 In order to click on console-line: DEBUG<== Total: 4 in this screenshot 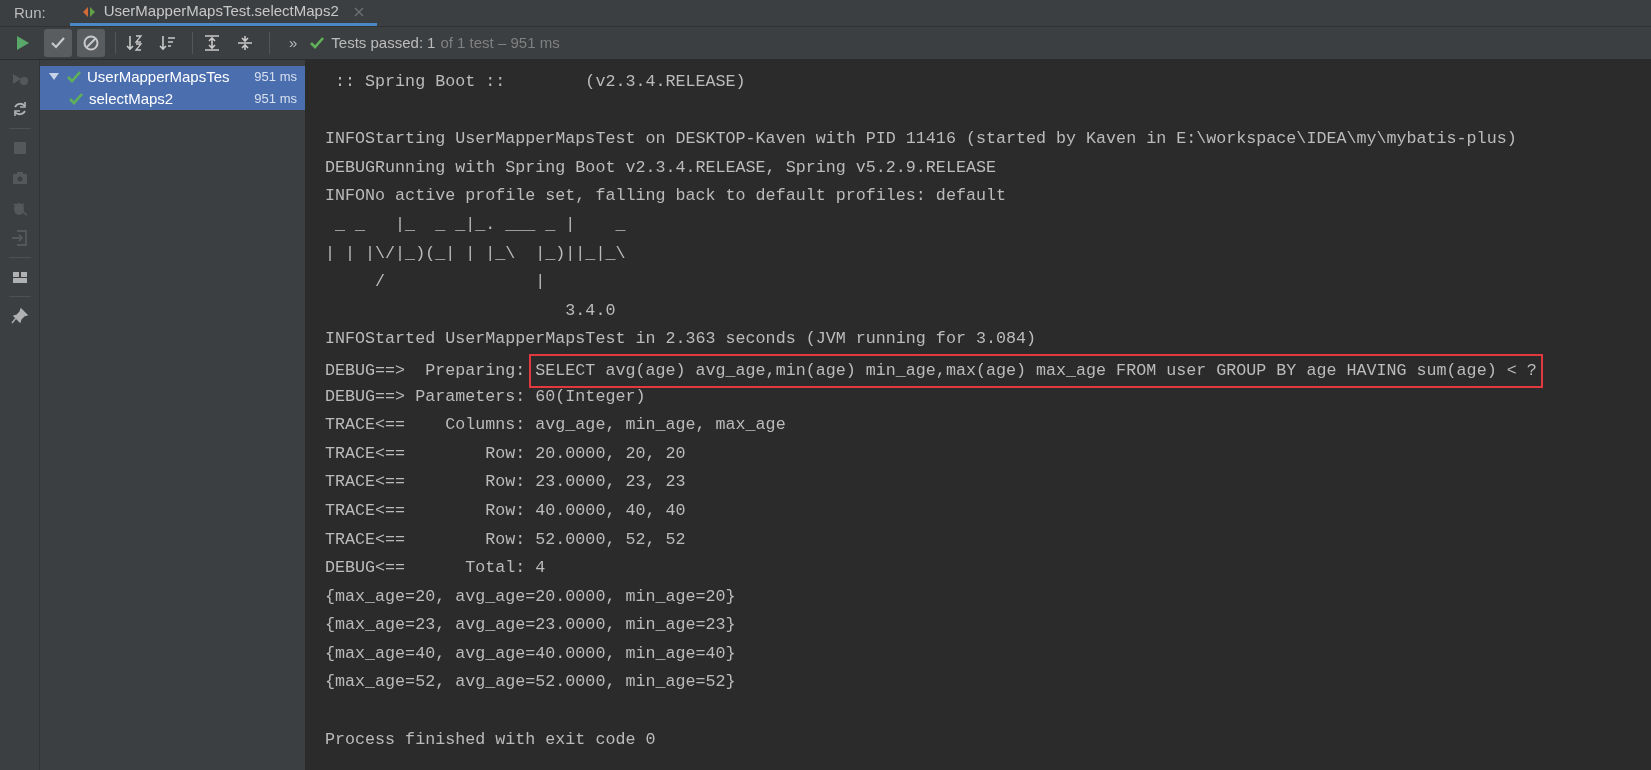, I will do `click(435, 568)`.